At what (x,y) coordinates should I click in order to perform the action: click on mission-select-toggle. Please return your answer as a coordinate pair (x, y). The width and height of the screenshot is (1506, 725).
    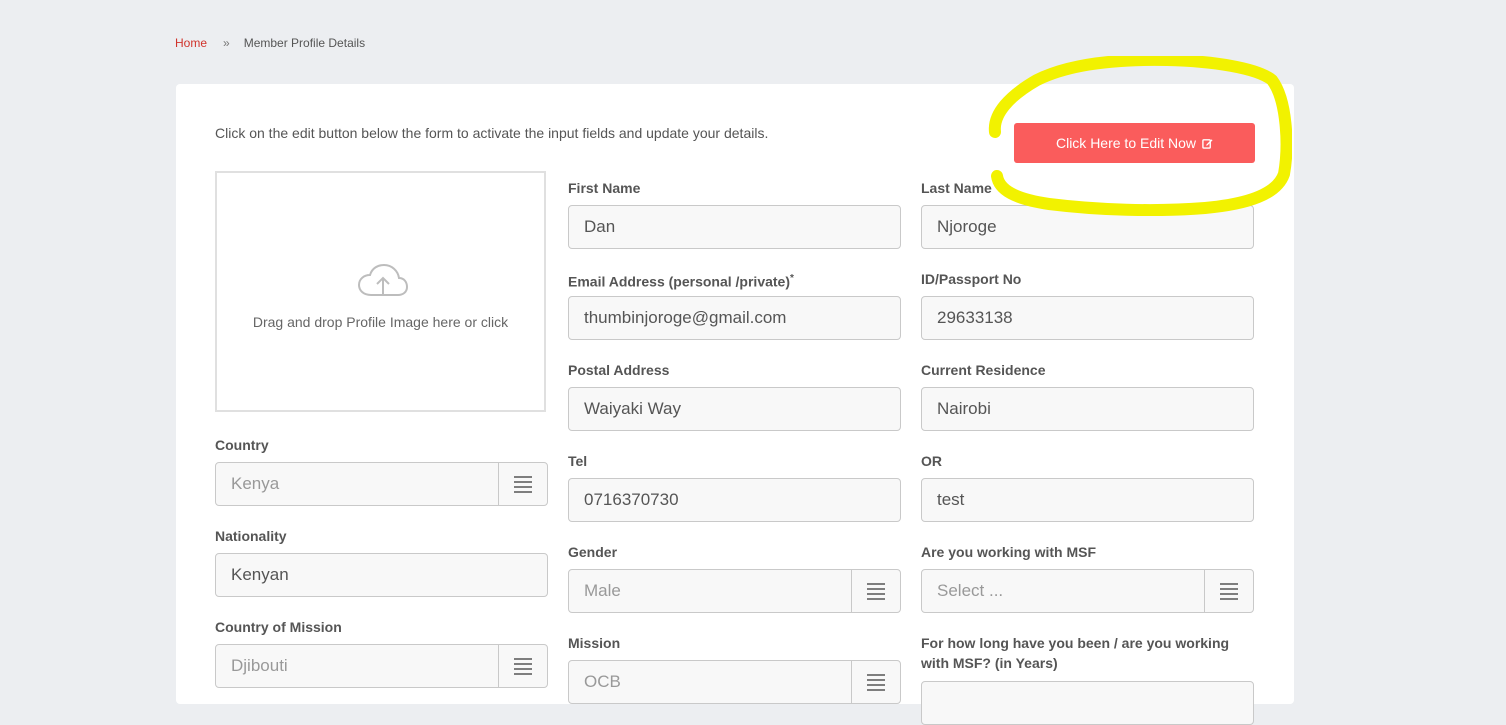
    Looking at the image, I should click on (875, 682).